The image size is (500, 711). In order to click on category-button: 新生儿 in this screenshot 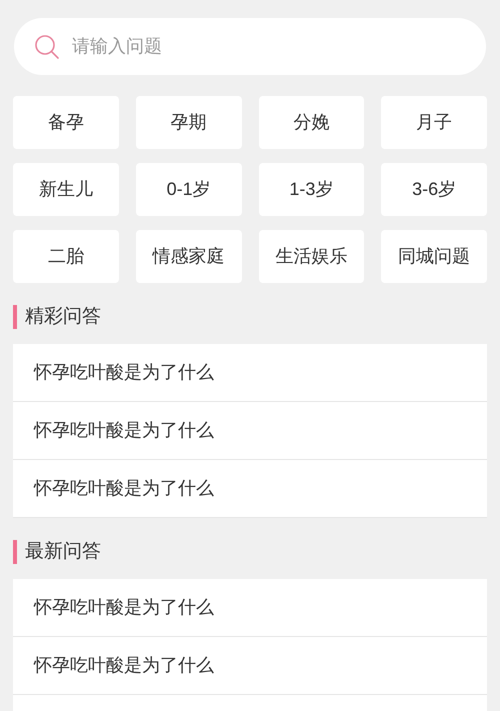, I will do `click(66, 189)`.